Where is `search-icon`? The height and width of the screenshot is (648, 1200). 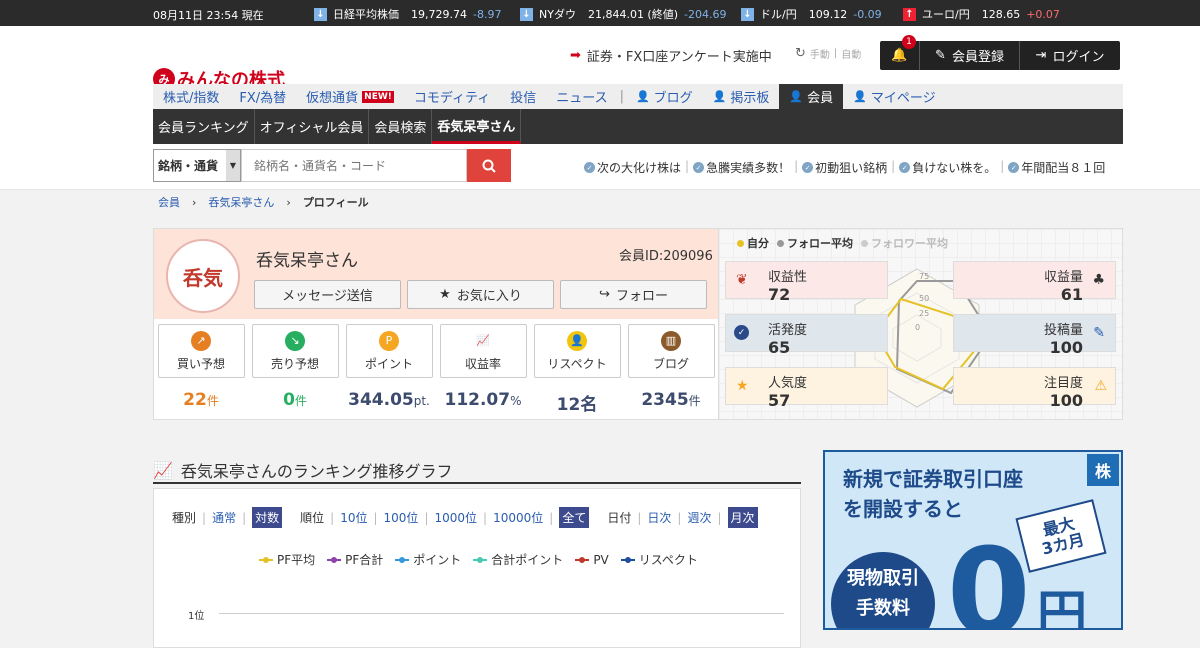 search-icon is located at coordinates (489, 166).